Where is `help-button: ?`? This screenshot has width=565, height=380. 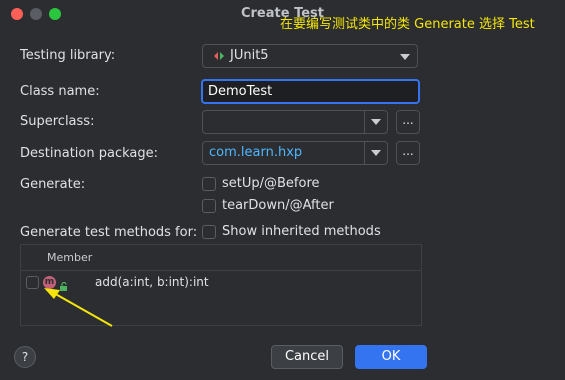 help-button: ? is located at coordinates (25, 357).